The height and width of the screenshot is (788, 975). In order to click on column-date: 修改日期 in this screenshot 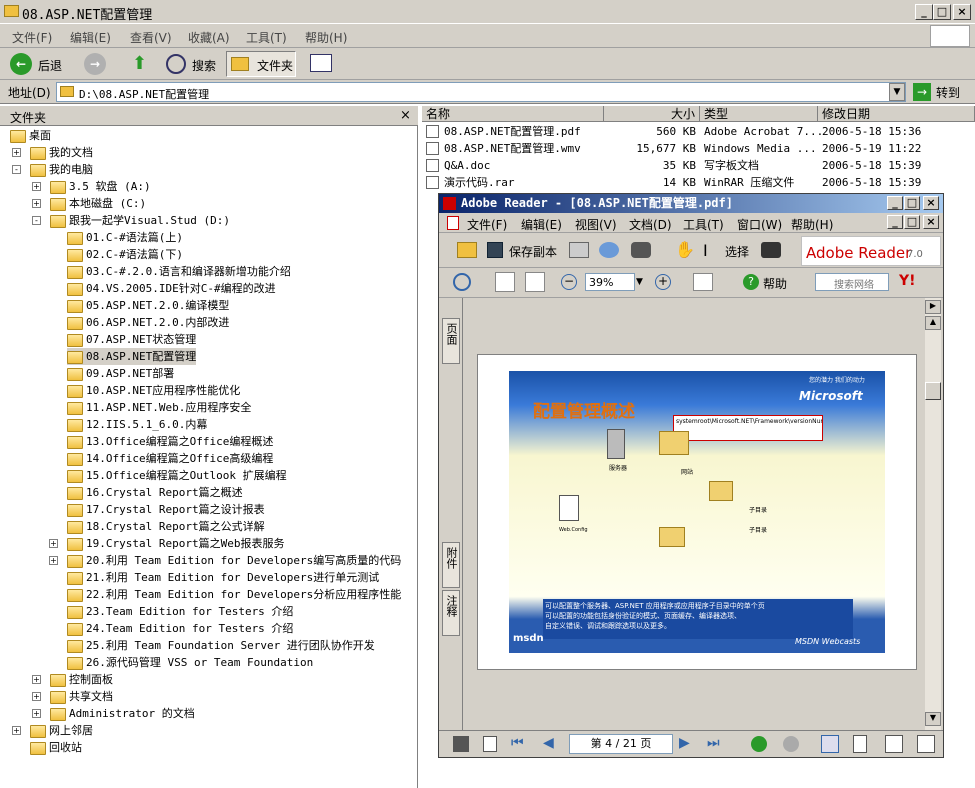, I will do `click(896, 114)`.